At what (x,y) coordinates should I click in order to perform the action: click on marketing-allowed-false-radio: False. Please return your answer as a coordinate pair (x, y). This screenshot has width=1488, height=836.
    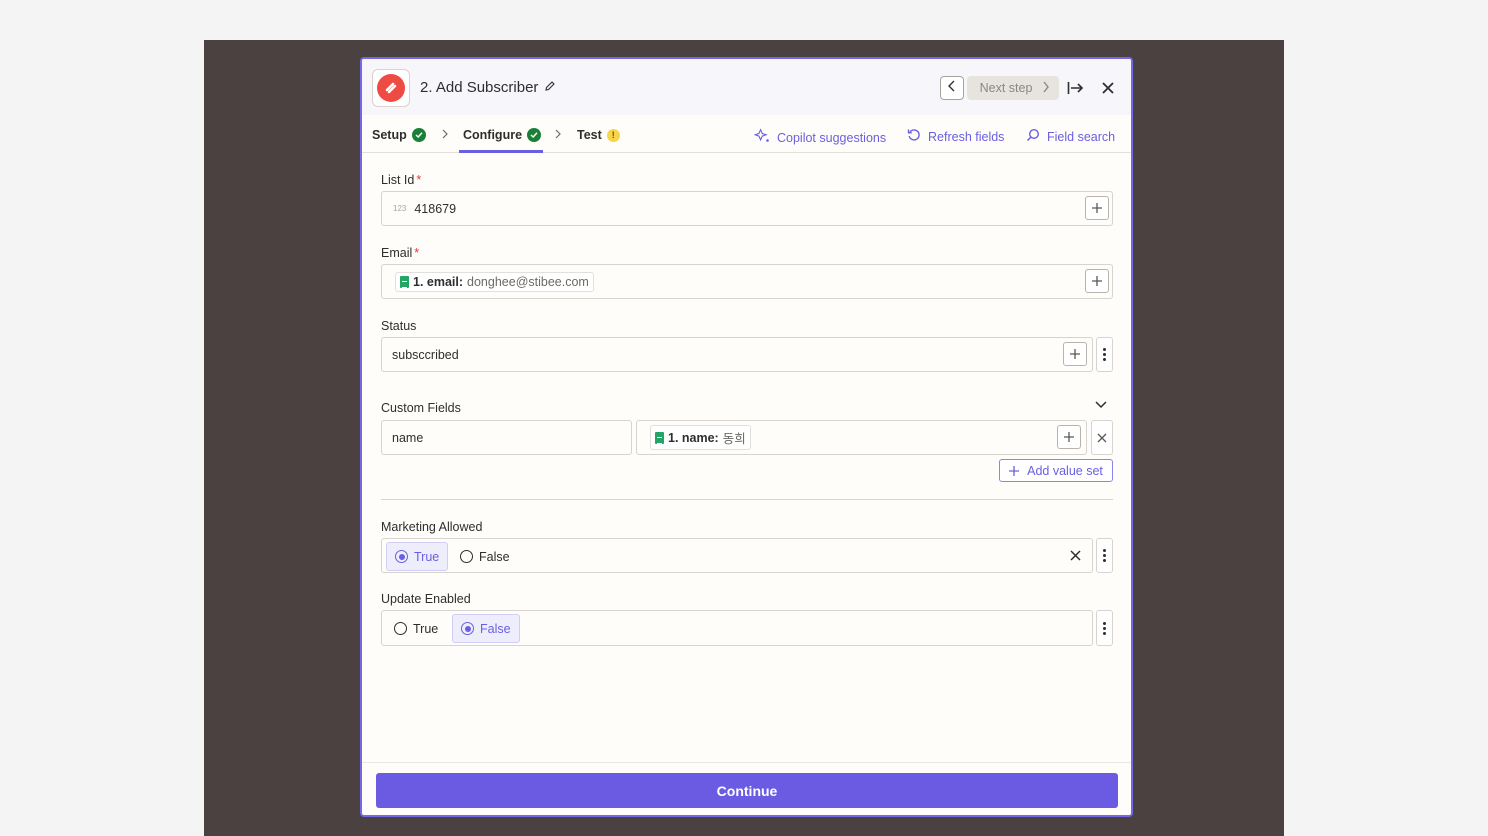
    Looking at the image, I should click on (485, 556).